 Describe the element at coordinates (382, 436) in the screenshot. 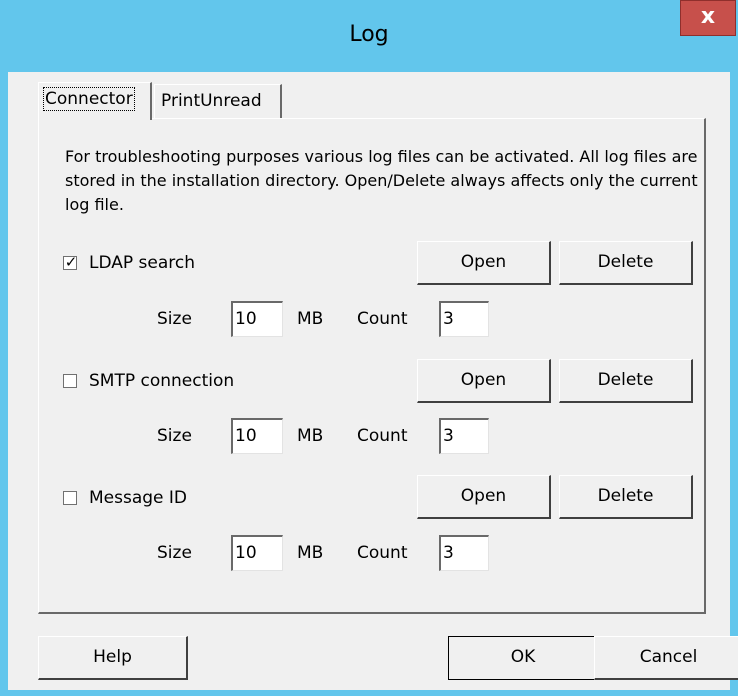

I see `smtp-count-label: Count` at that location.